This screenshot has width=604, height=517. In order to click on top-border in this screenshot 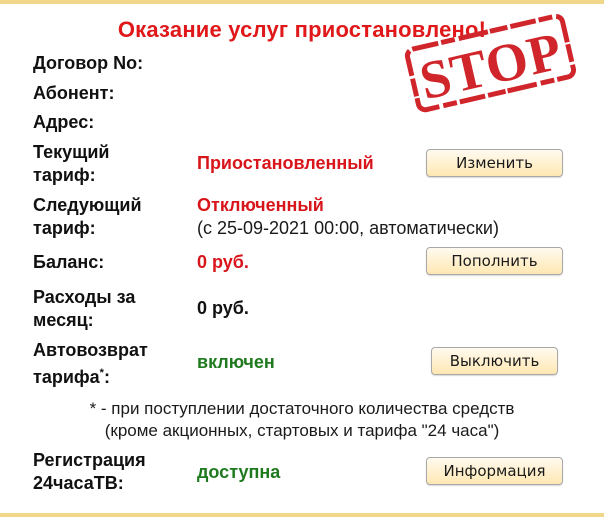, I will do `click(302, 2)`.